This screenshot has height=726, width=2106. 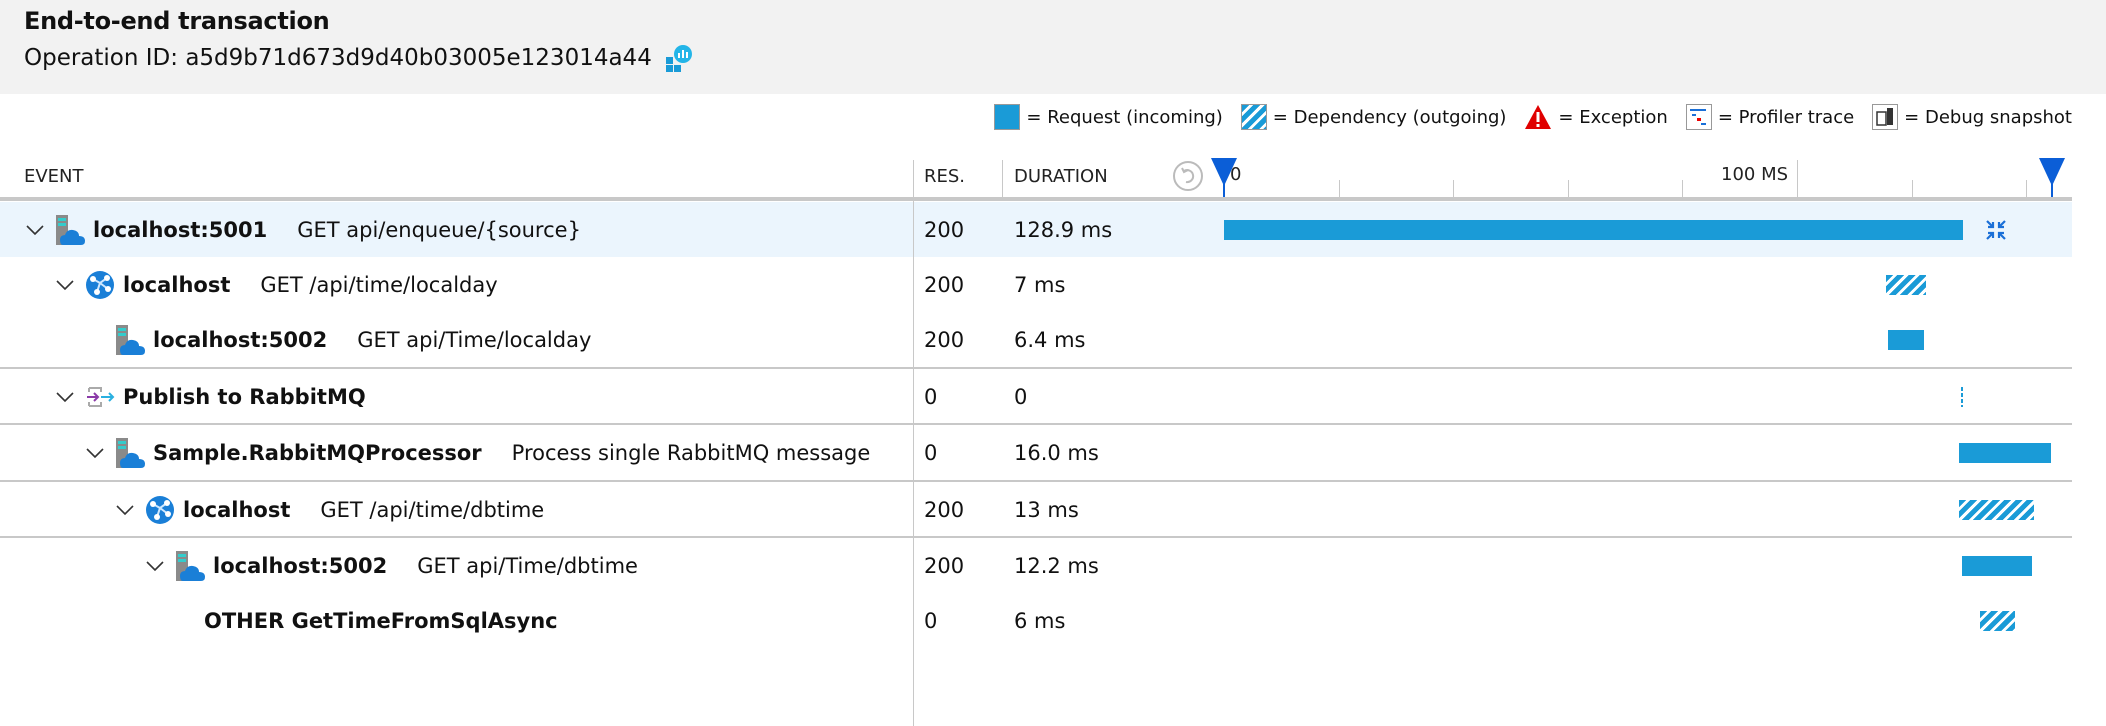 What do you see at coordinates (1061, 176) in the screenshot?
I see `column-header-duration: DURATION` at bounding box center [1061, 176].